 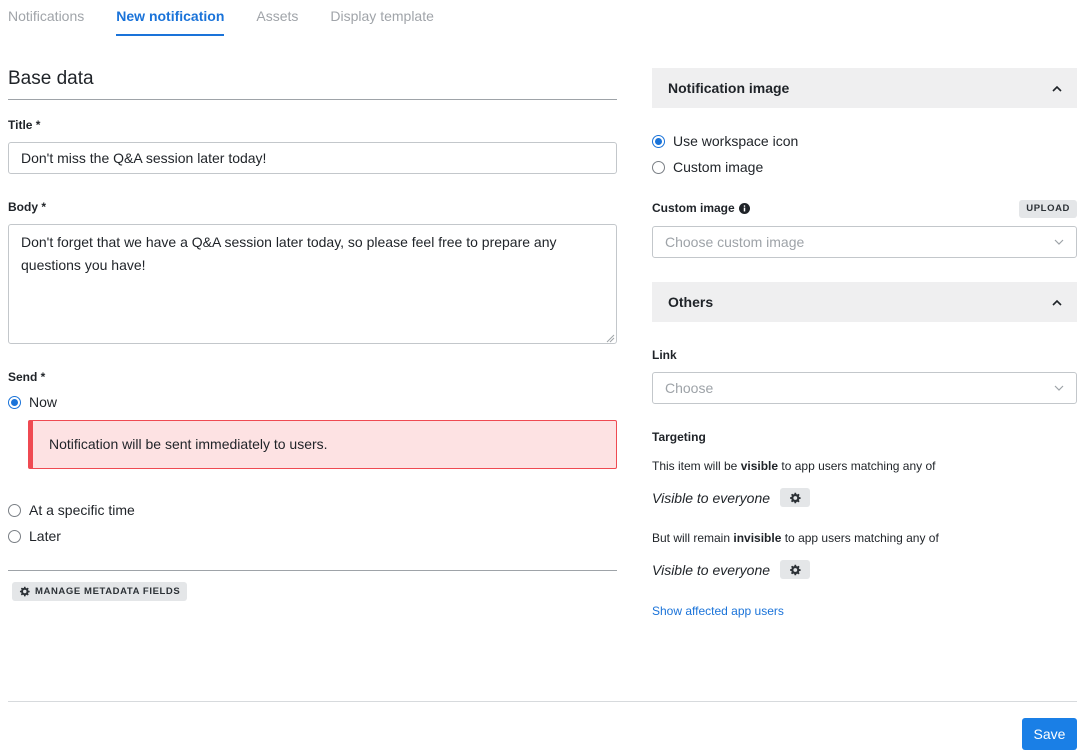 What do you see at coordinates (679, 437) in the screenshot?
I see `targeting-label: Targeting` at bounding box center [679, 437].